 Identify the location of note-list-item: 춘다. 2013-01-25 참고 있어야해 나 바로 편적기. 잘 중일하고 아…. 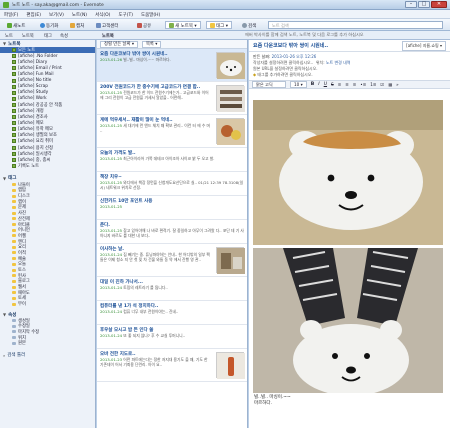
(172, 232).